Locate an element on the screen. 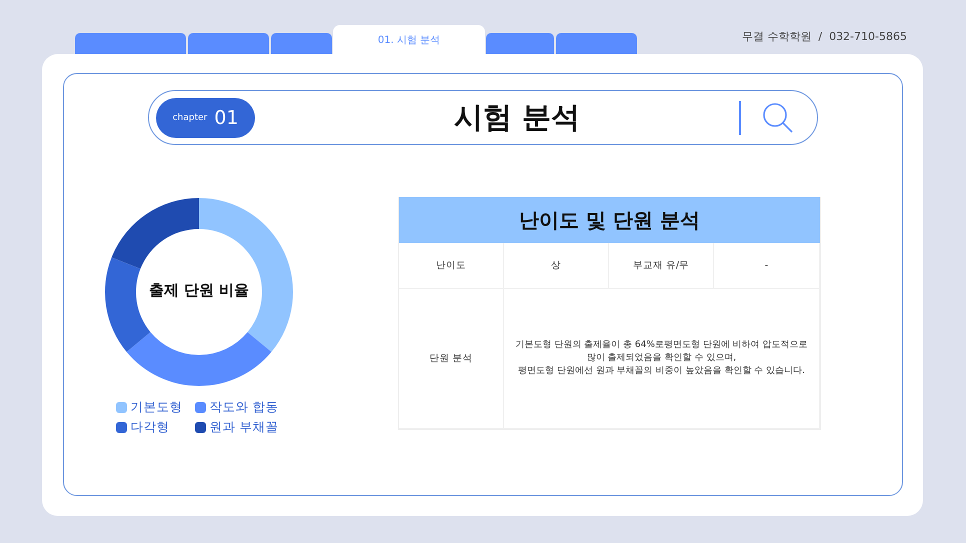  page-title: 시험 분석 is located at coordinates (517, 117).